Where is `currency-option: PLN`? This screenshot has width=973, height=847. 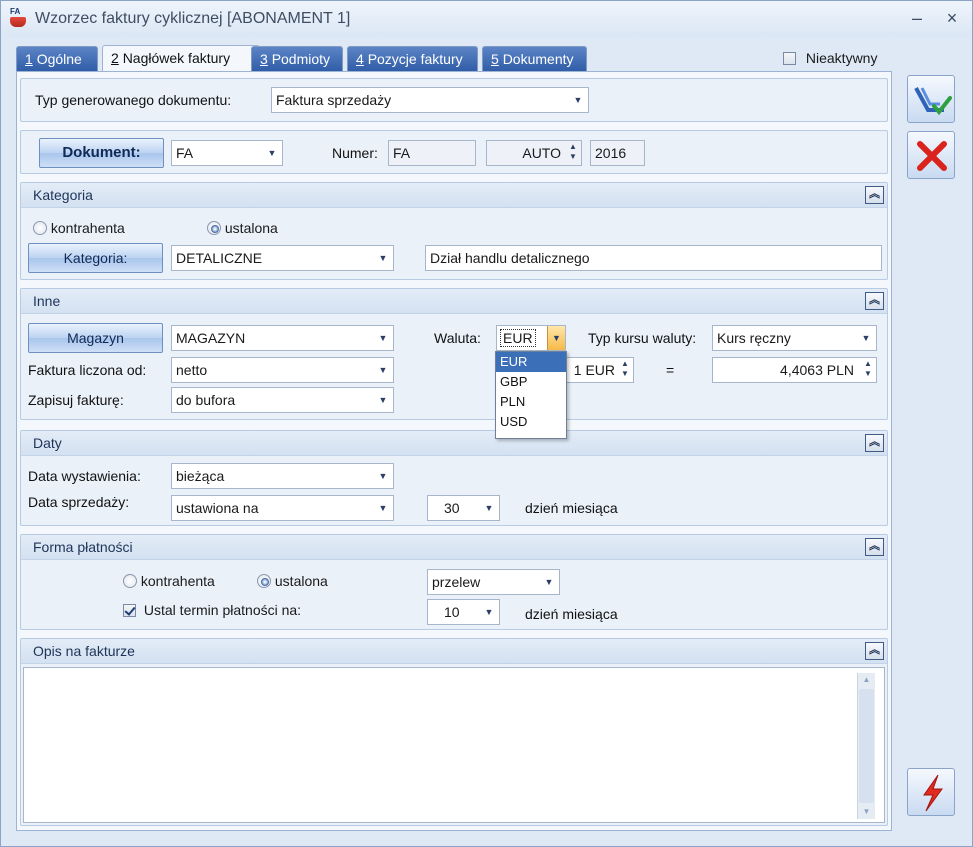
currency-option: PLN is located at coordinates (531, 402).